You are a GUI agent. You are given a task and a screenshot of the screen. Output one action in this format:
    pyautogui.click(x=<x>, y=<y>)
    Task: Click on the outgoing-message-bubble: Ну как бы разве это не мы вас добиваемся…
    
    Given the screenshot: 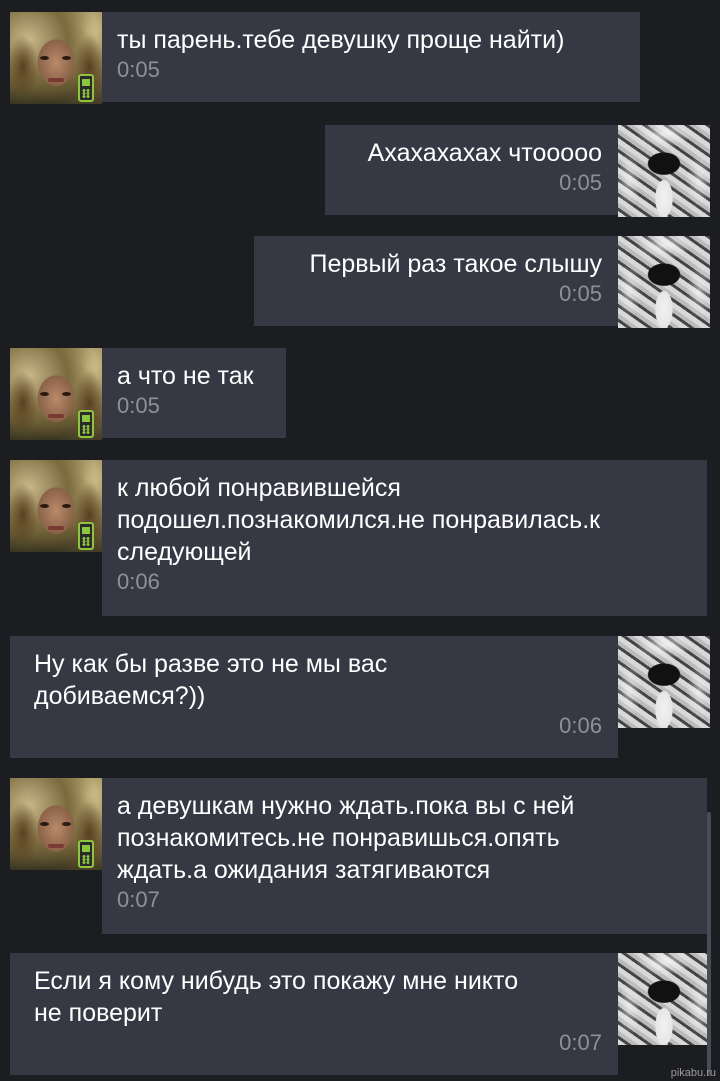 What is the action you would take?
    pyautogui.click(x=314, y=697)
    